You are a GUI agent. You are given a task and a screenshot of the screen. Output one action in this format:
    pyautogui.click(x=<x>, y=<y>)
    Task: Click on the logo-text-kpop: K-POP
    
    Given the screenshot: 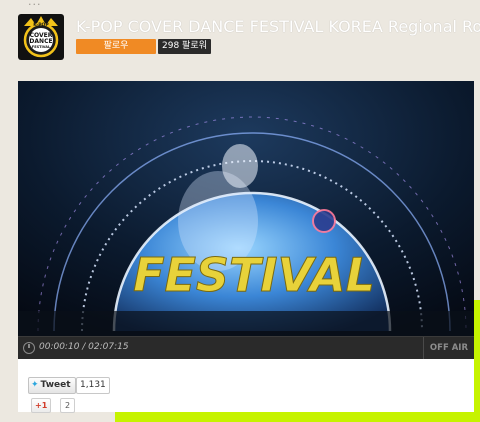 What is the action you would take?
    pyautogui.click(x=41, y=25)
    